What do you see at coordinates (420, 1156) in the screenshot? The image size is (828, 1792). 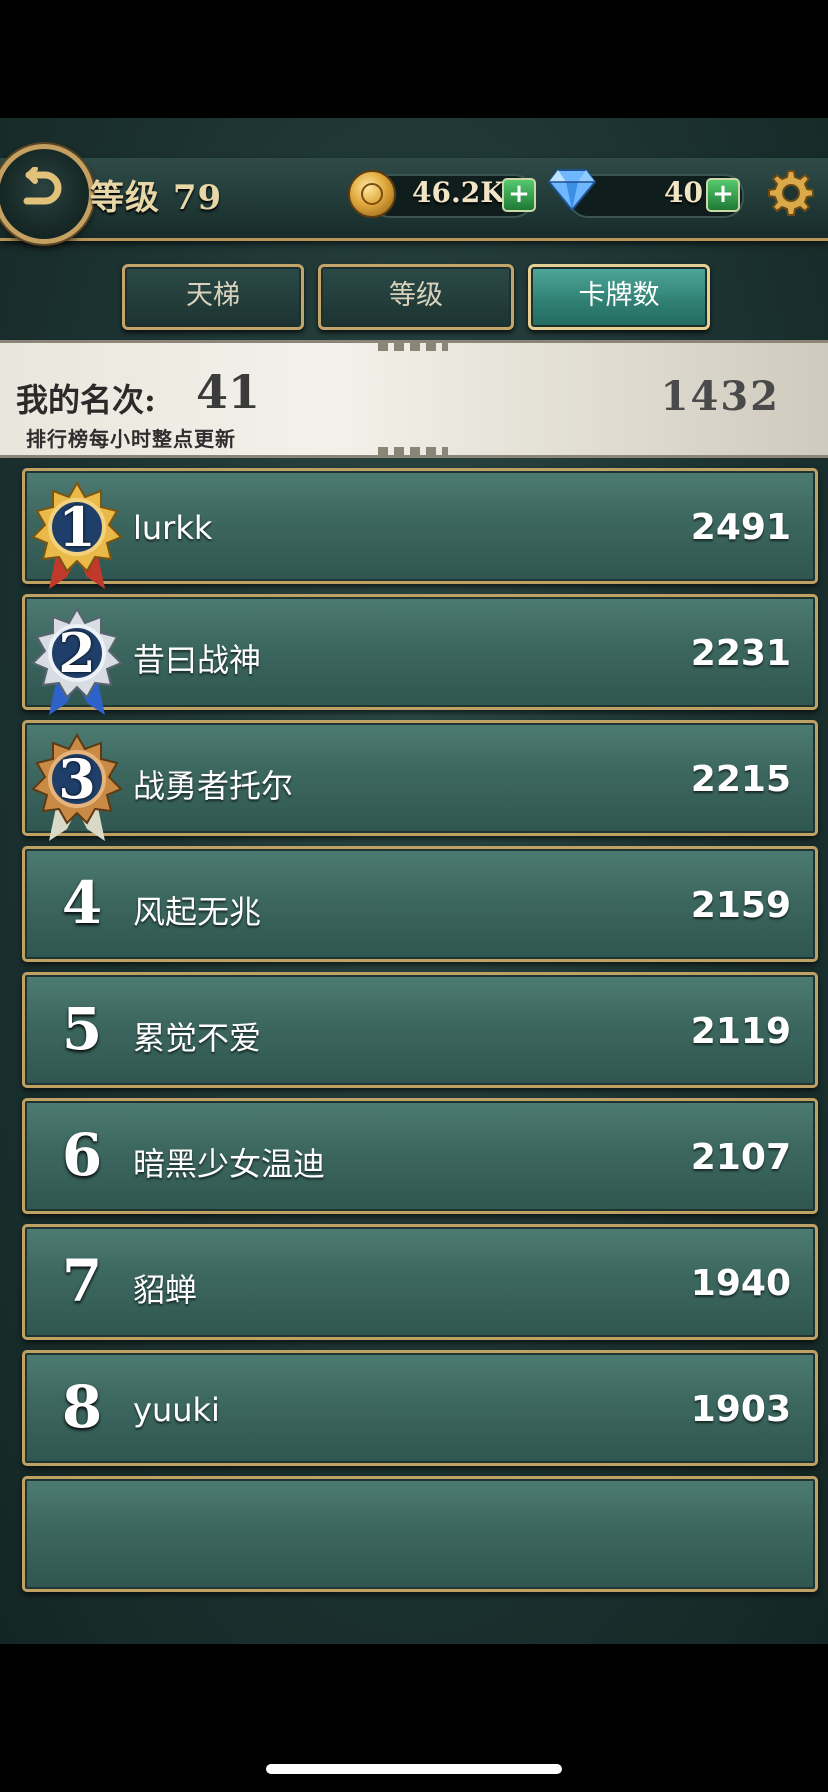 I see `table-row: 6 暗黑少女温迪 2107` at bounding box center [420, 1156].